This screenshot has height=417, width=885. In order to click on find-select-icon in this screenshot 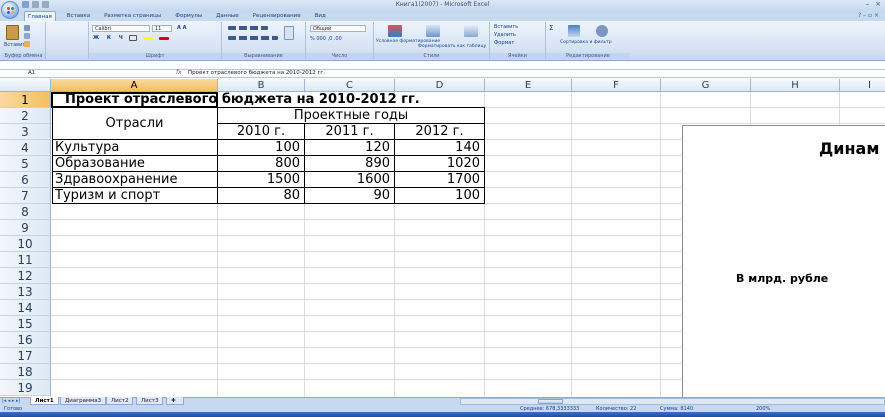, I will do `click(602, 31)`.